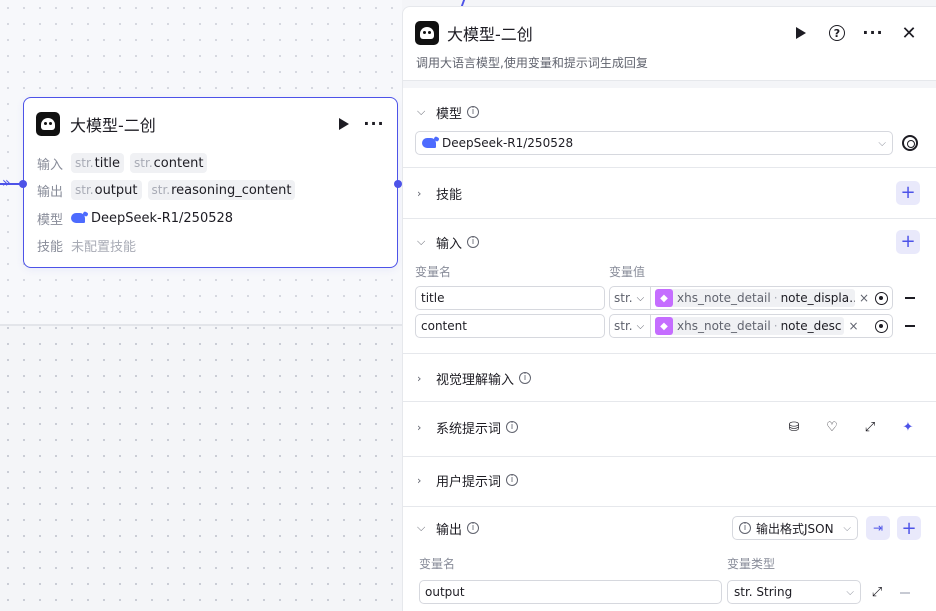 The height and width of the screenshot is (611, 936). Describe the element at coordinates (398, 184) in the screenshot. I see `output-port` at that location.